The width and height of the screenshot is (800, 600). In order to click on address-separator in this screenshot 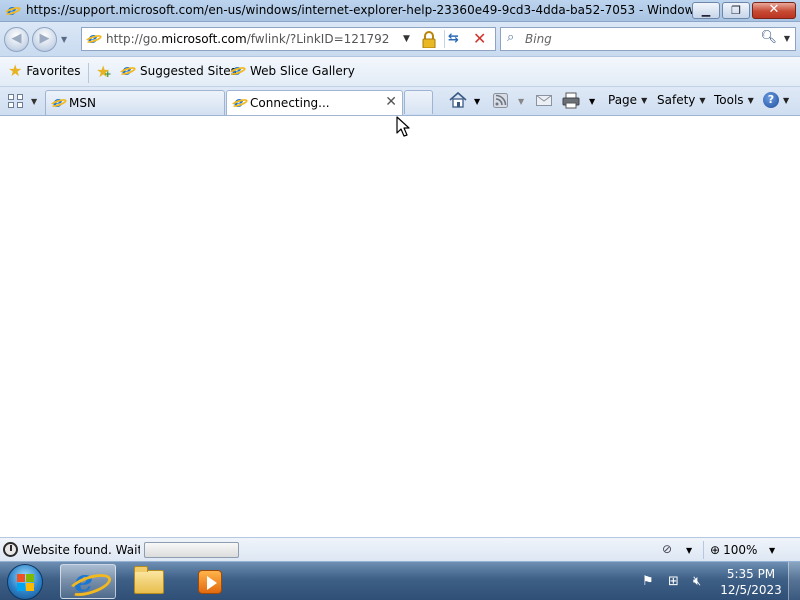, I will do `click(444, 39)`.